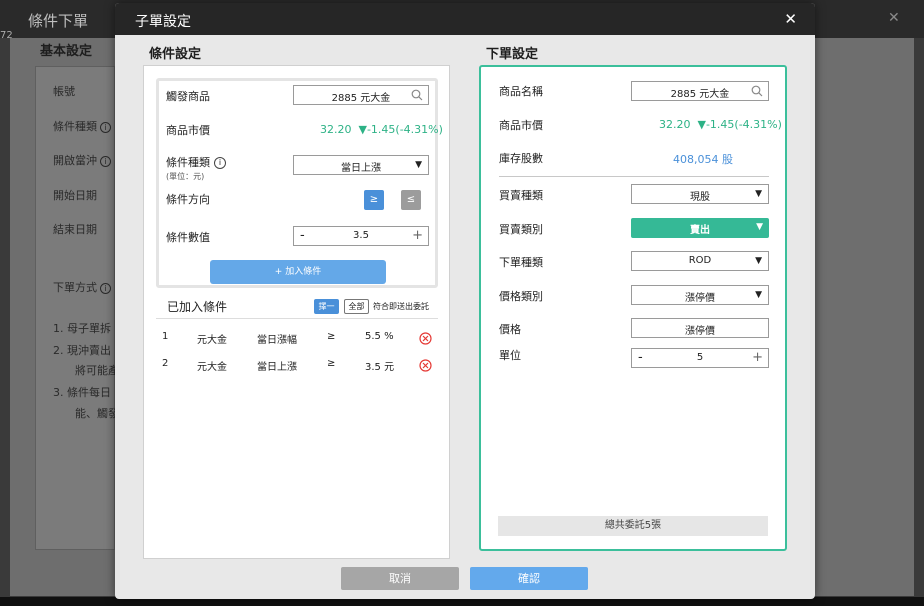  Describe the element at coordinates (361, 236) in the screenshot. I see `condition-value-stepper: - 3.5 +` at that location.